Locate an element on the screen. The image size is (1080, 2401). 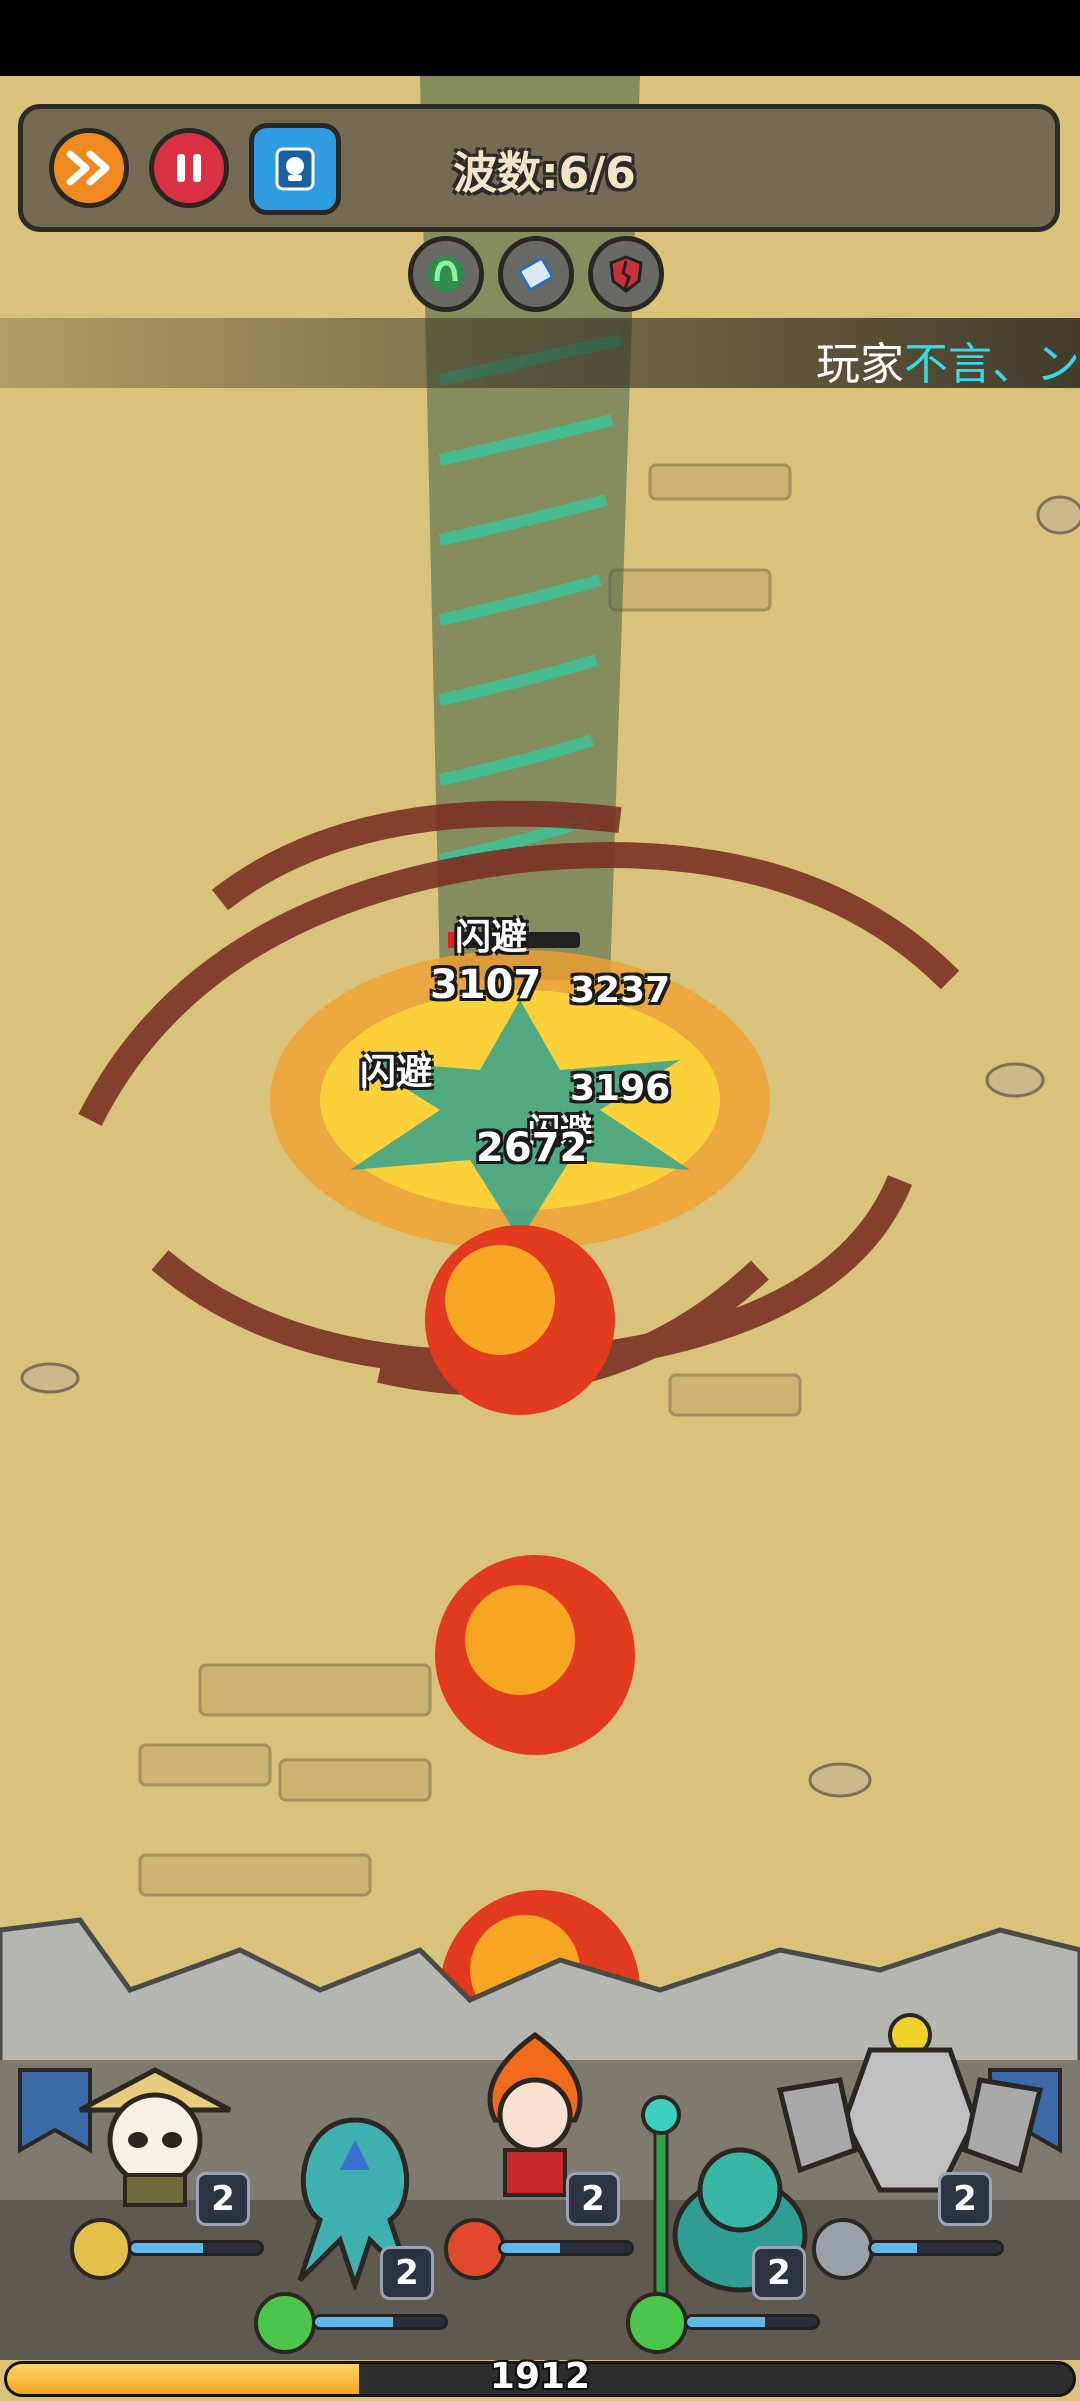
speed-button is located at coordinates (89, 168).